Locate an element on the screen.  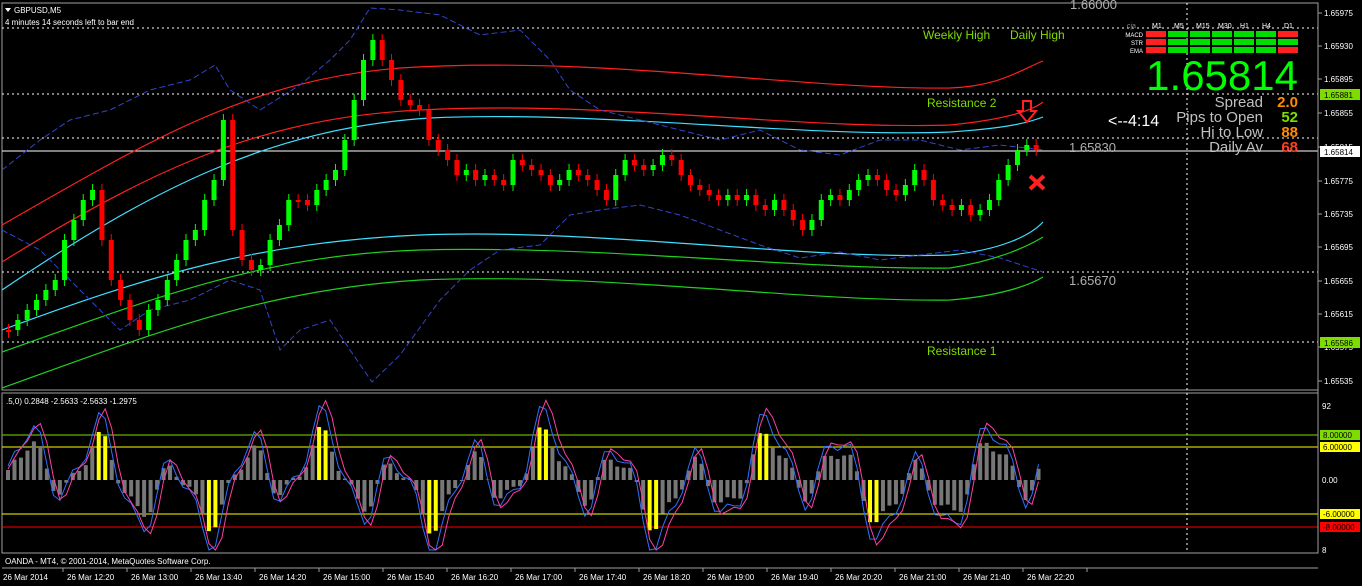
time-axis-label: 26 Mar 16:20 is located at coordinates (475, 577).